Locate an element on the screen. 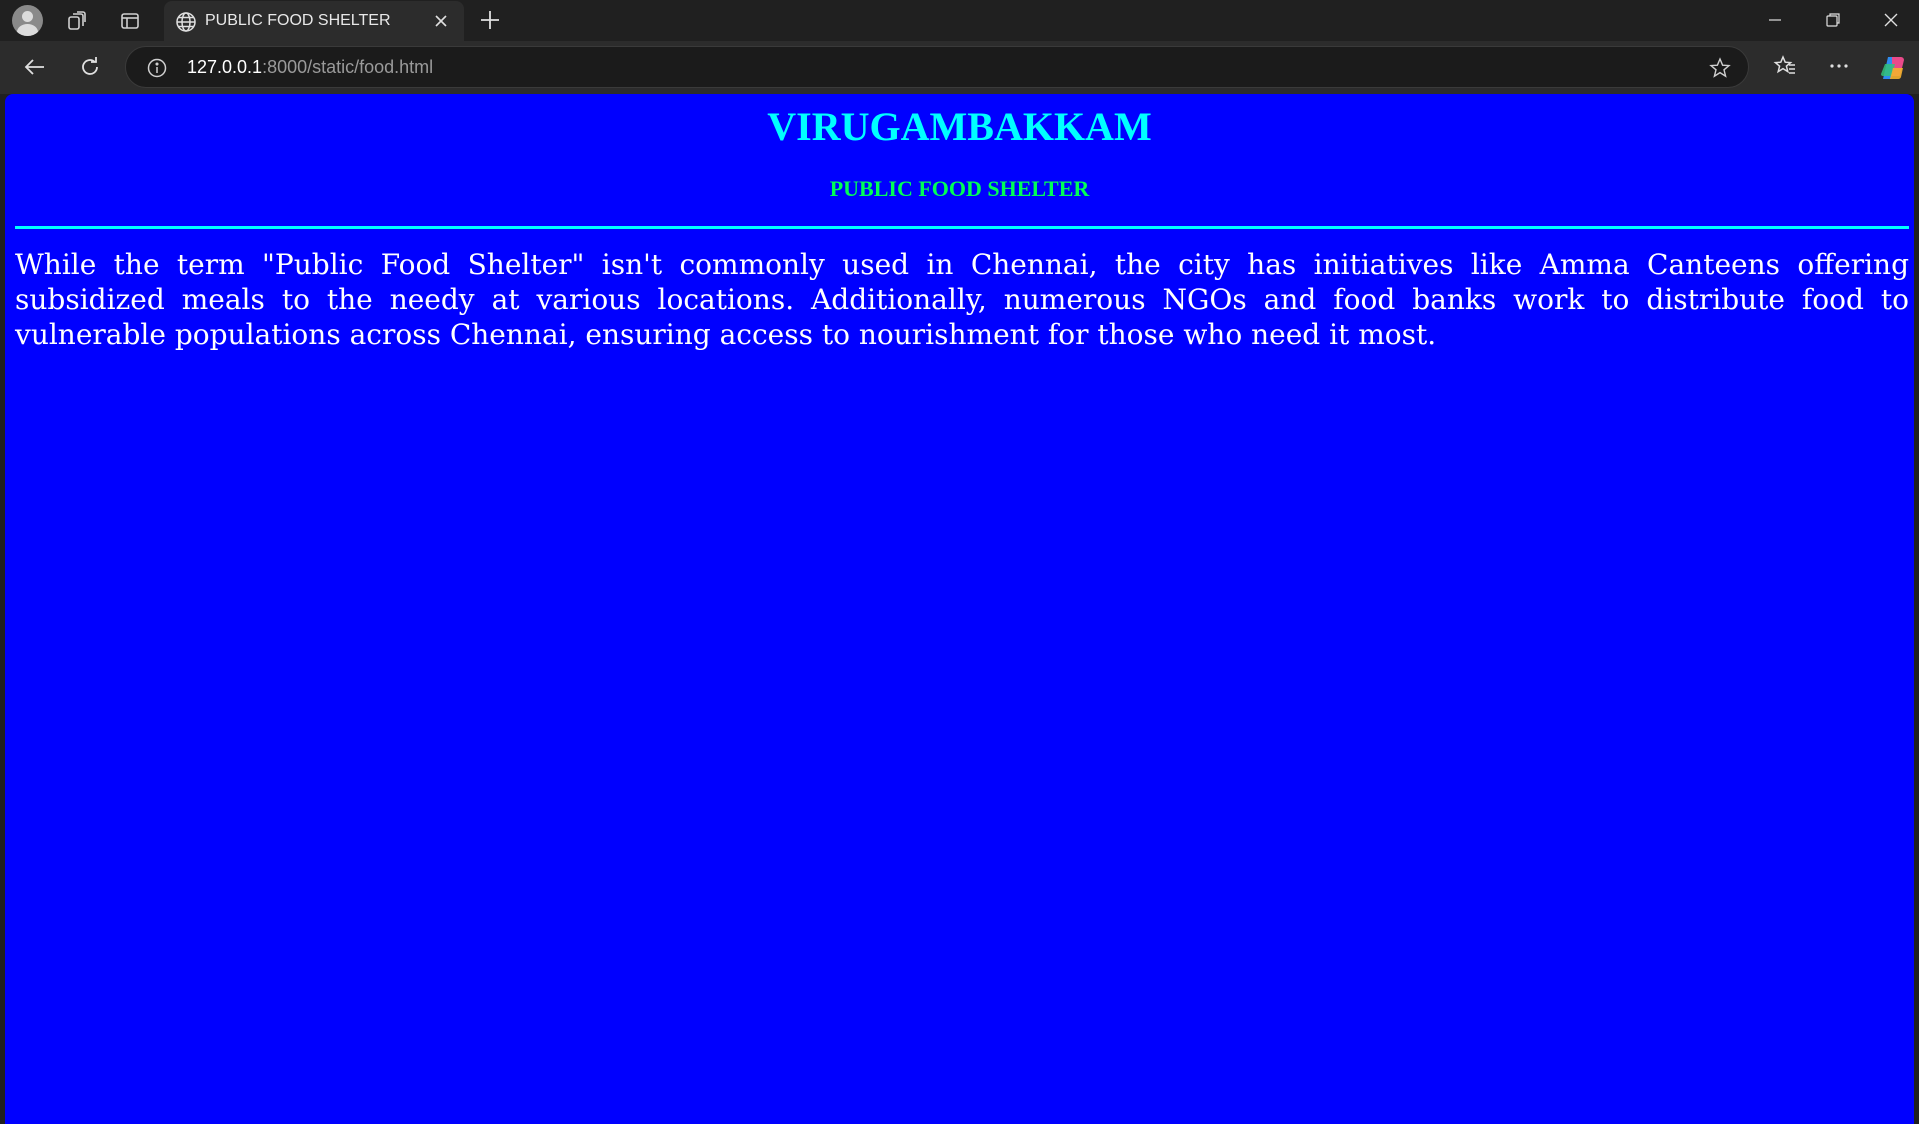  workspaces-icon is located at coordinates (77, 21).